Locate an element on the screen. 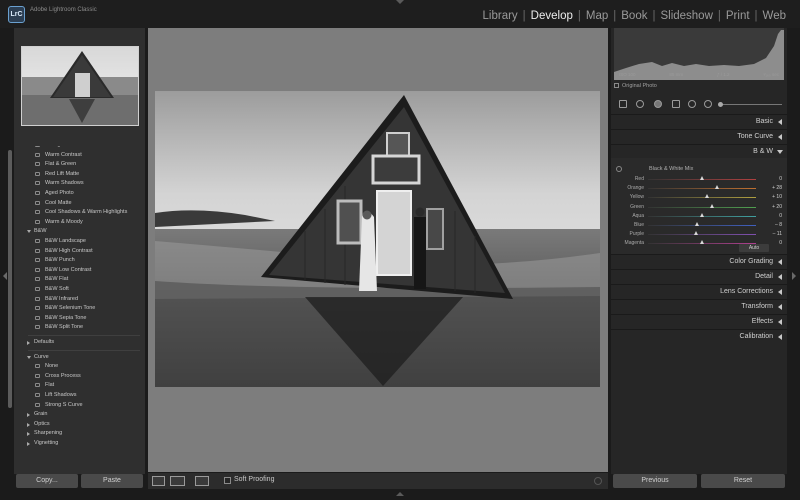 Image resolution: width=800 pixels, height=500 pixels. preset-group: Optics is located at coordinates (32, 424).